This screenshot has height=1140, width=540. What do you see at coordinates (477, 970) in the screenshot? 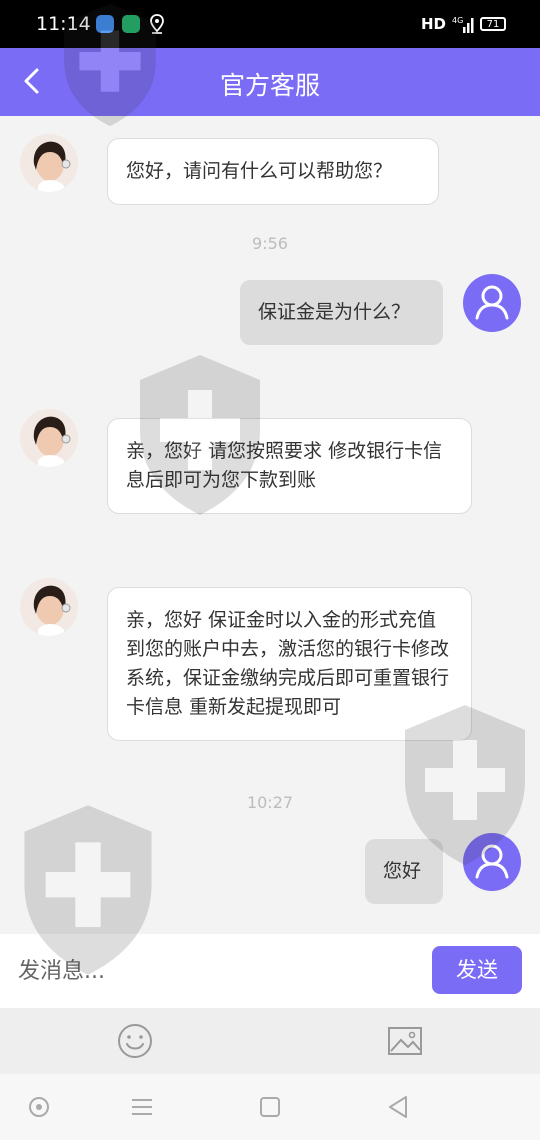
I see `send-button: 发送` at bounding box center [477, 970].